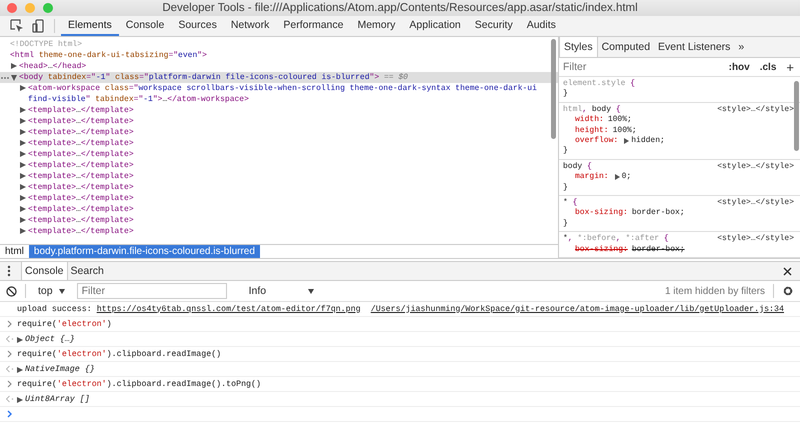  What do you see at coordinates (494, 26) in the screenshot?
I see `panel-tab: Security` at bounding box center [494, 26].